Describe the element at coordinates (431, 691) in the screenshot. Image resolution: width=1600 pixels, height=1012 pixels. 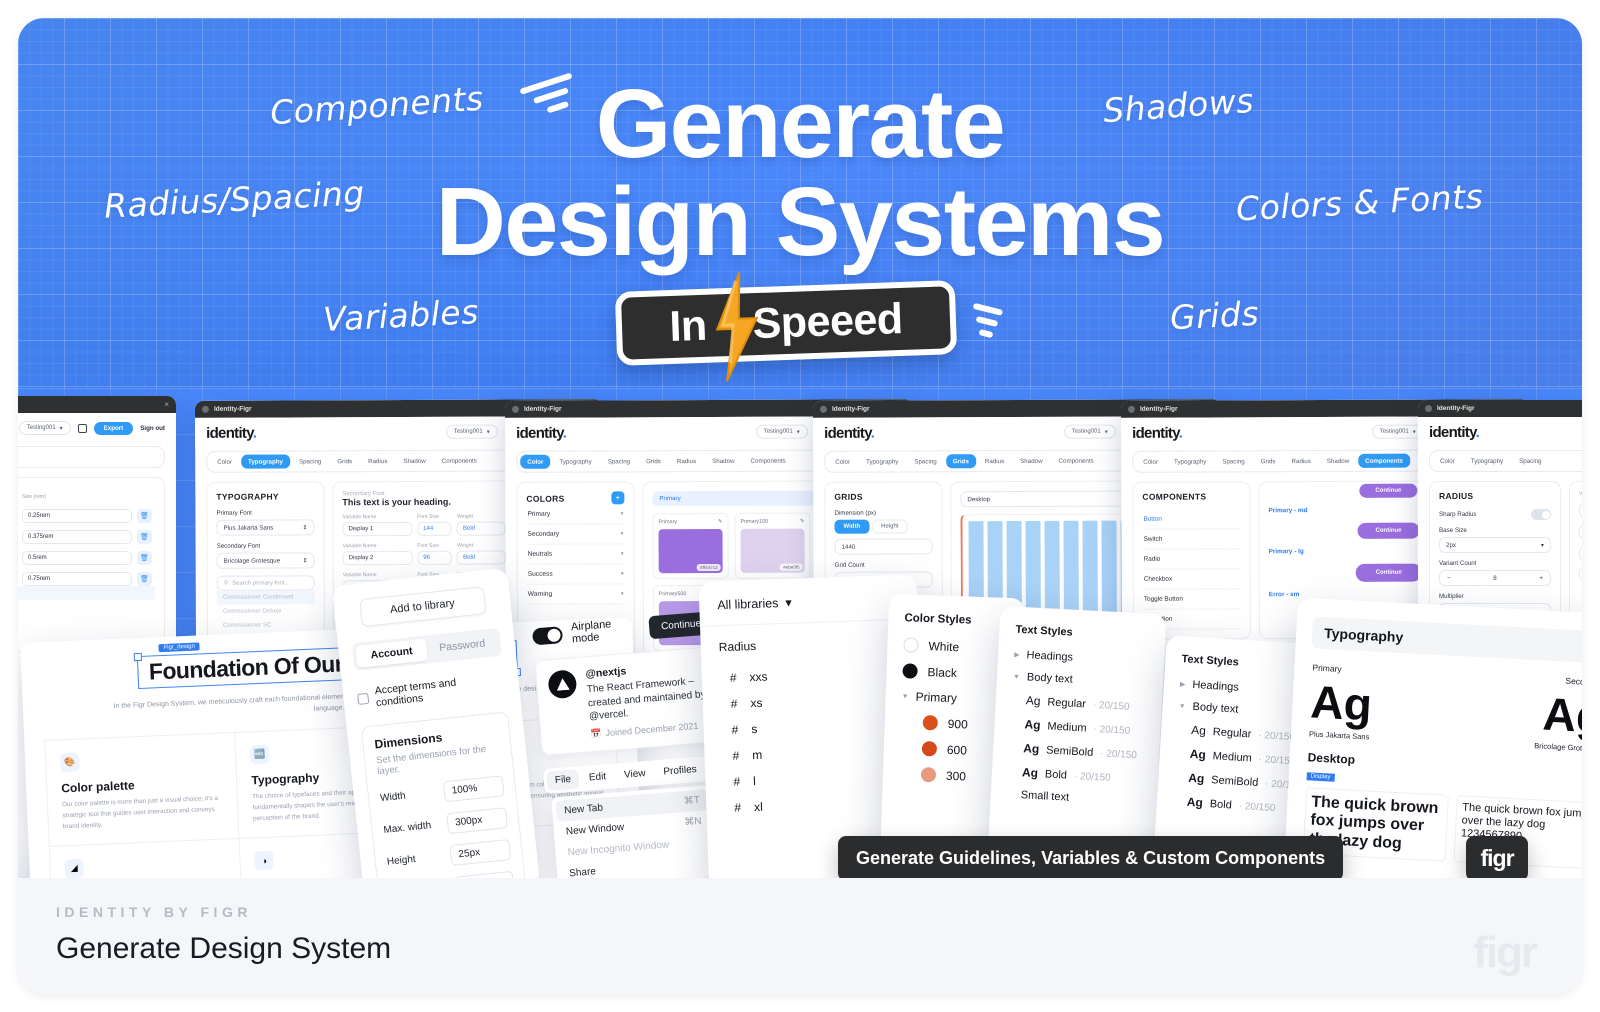
I see `terms-checkbox-row: Accept terms and conditions` at that location.